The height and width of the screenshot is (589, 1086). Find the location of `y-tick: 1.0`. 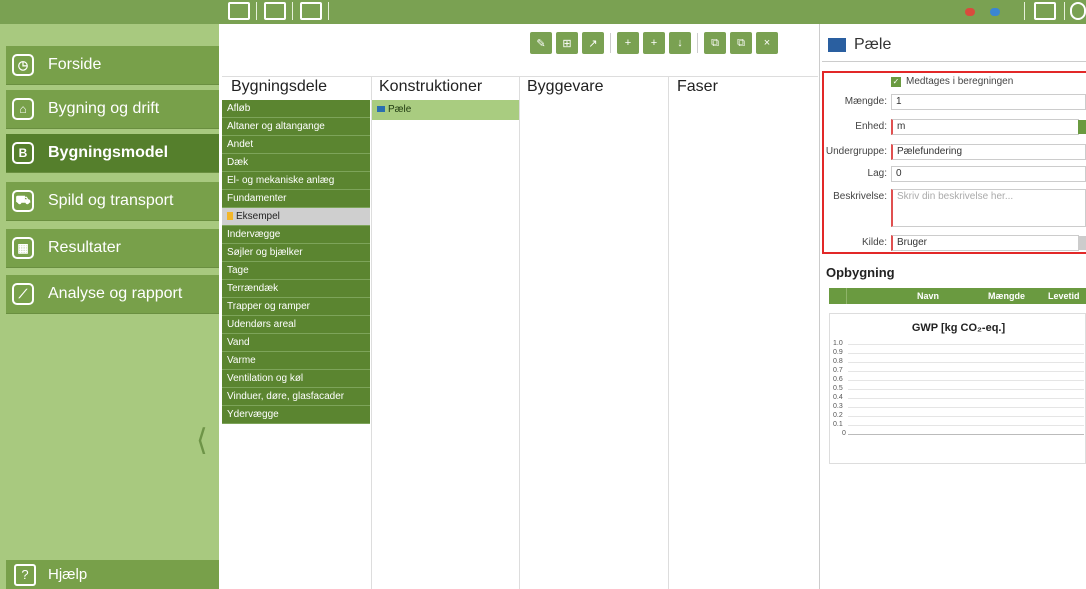

y-tick: 1.0 is located at coordinates (838, 343).